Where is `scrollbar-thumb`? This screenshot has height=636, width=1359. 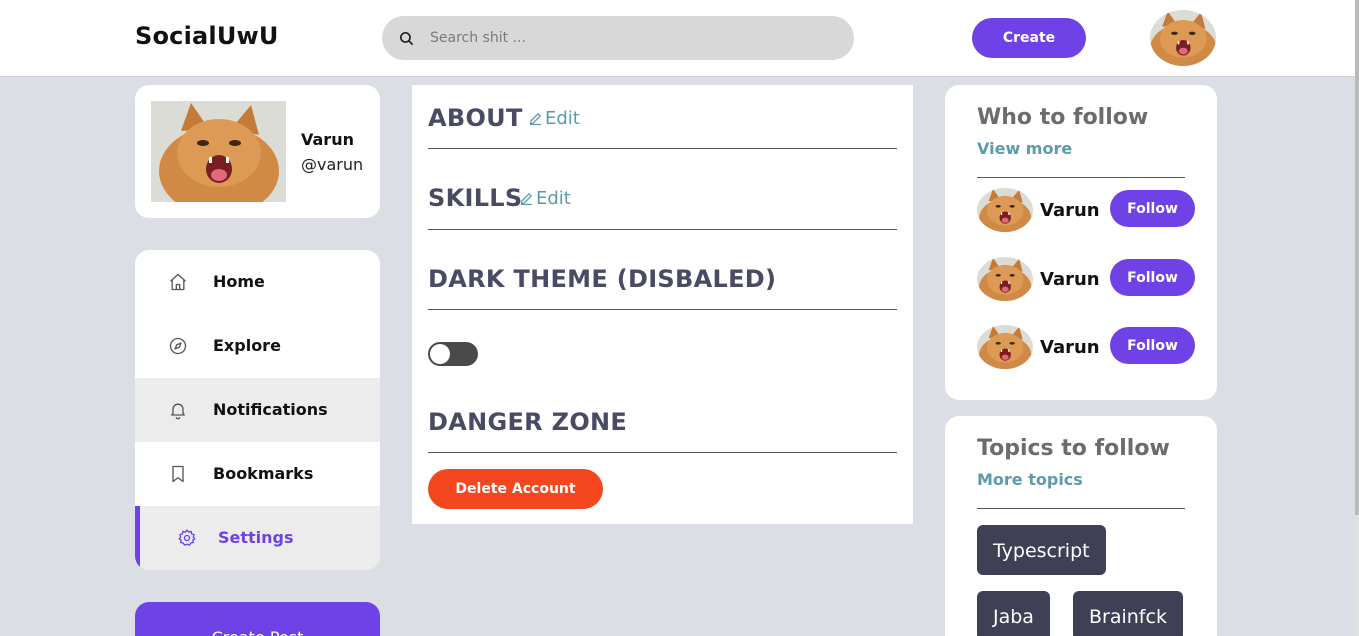
scrollbar-thumb is located at coordinates (1357, 257).